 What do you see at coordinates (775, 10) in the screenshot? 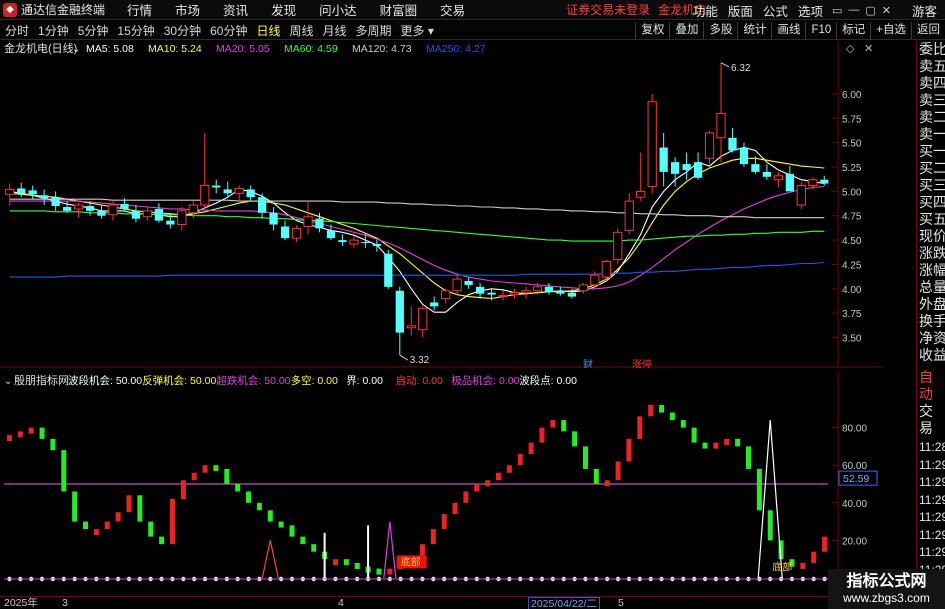
I see `menu-formula: 公式` at bounding box center [775, 10].